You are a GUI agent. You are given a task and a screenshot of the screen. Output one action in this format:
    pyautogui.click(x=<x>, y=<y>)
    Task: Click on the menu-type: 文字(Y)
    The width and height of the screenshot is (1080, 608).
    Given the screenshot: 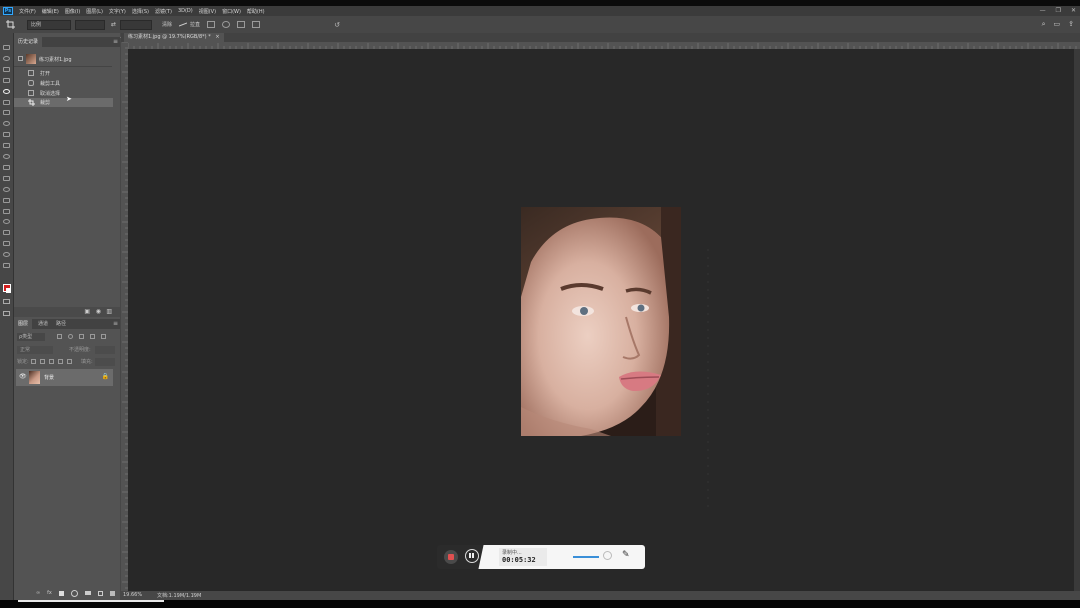 What is the action you would take?
    pyautogui.click(x=117, y=11)
    